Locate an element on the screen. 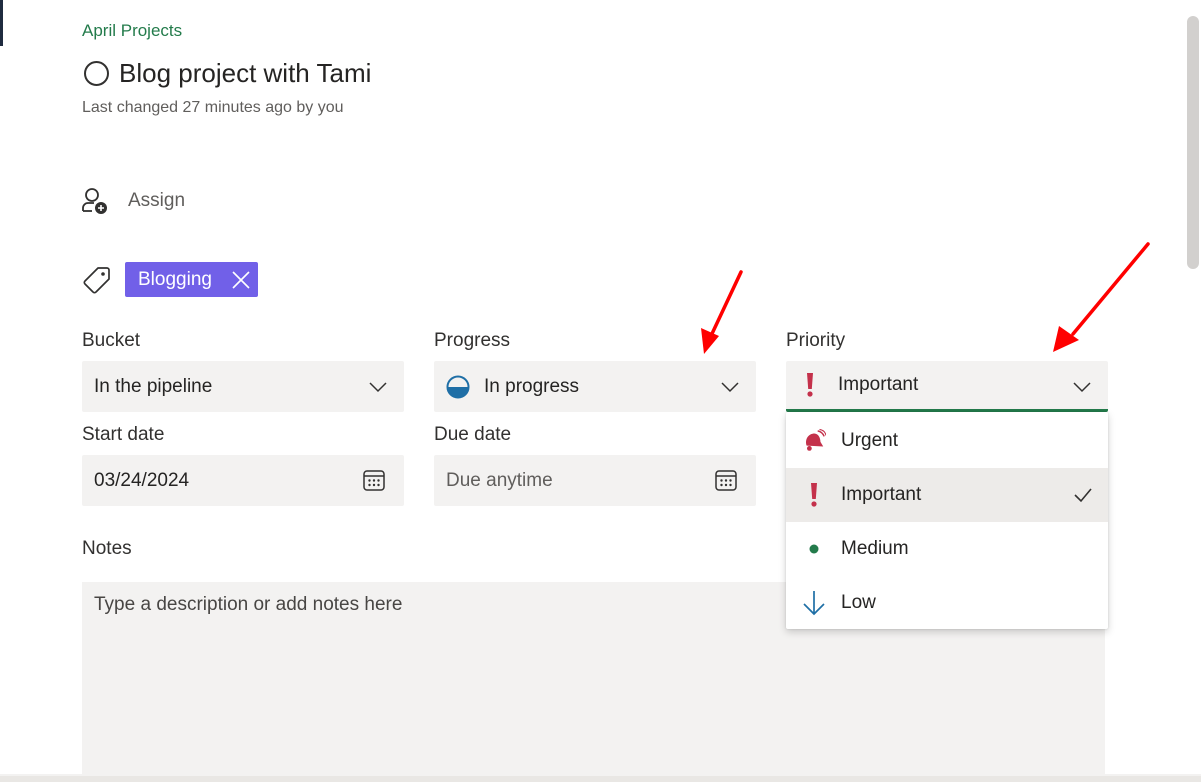 Image resolution: width=1201 pixels, height=782 pixels. due-date-placeholder: Due anytime is located at coordinates (499, 480).